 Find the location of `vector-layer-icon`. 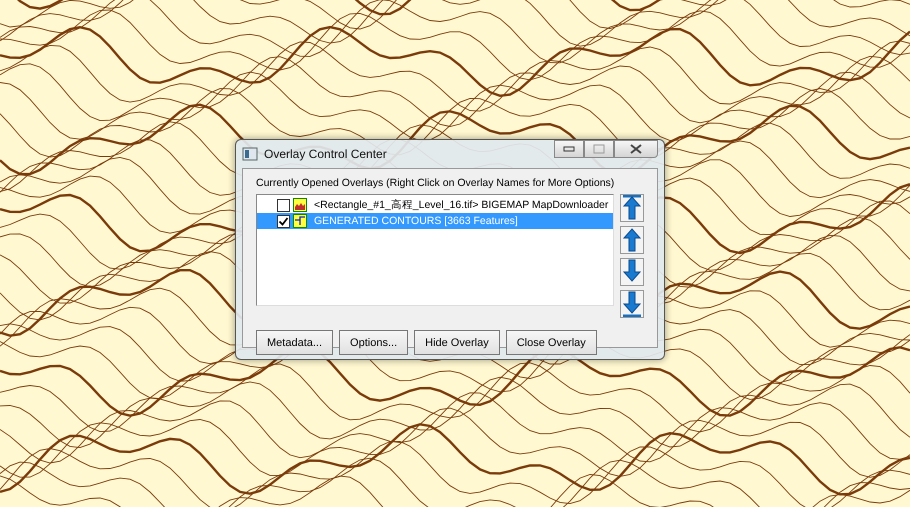

vector-layer-icon is located at coordinates (300, 221).